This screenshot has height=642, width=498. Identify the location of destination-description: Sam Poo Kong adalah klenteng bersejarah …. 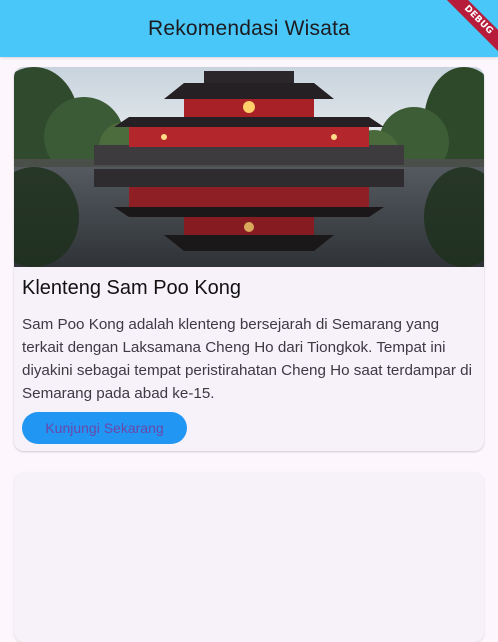
(247, 359).